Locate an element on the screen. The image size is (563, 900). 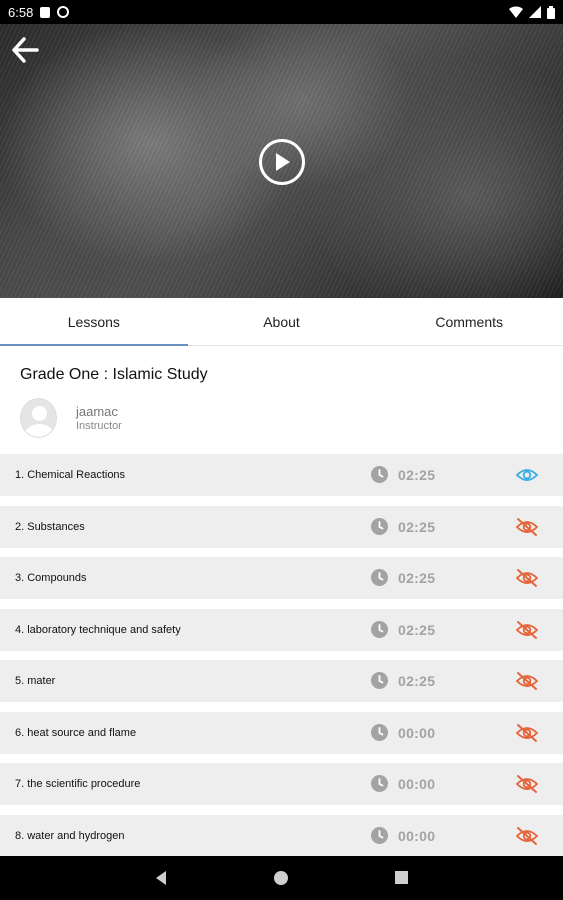
back-button is located at coordinates (27, 51).